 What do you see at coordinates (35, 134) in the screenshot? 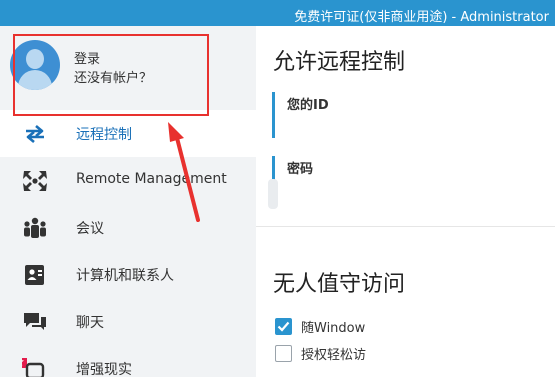
I see `arrows-swap-icon` at bounding box center [35, 134].